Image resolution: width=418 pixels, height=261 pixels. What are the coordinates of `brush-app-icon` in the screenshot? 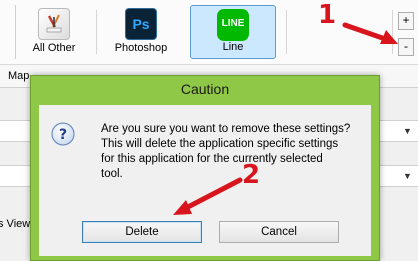 It's located at (54, 24).